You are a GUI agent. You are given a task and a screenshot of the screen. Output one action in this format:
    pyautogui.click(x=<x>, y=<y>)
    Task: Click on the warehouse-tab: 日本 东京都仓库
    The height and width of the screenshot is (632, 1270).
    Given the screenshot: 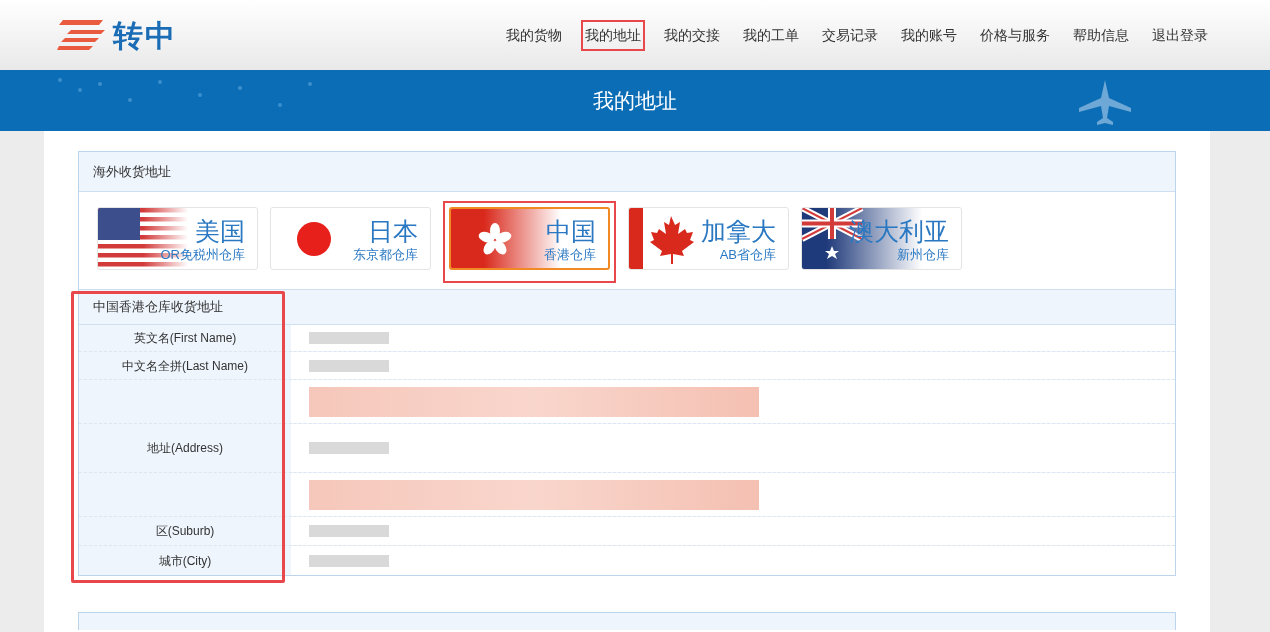 What is the action you would take?
    pyautogui.click(x=350, y=238)
    